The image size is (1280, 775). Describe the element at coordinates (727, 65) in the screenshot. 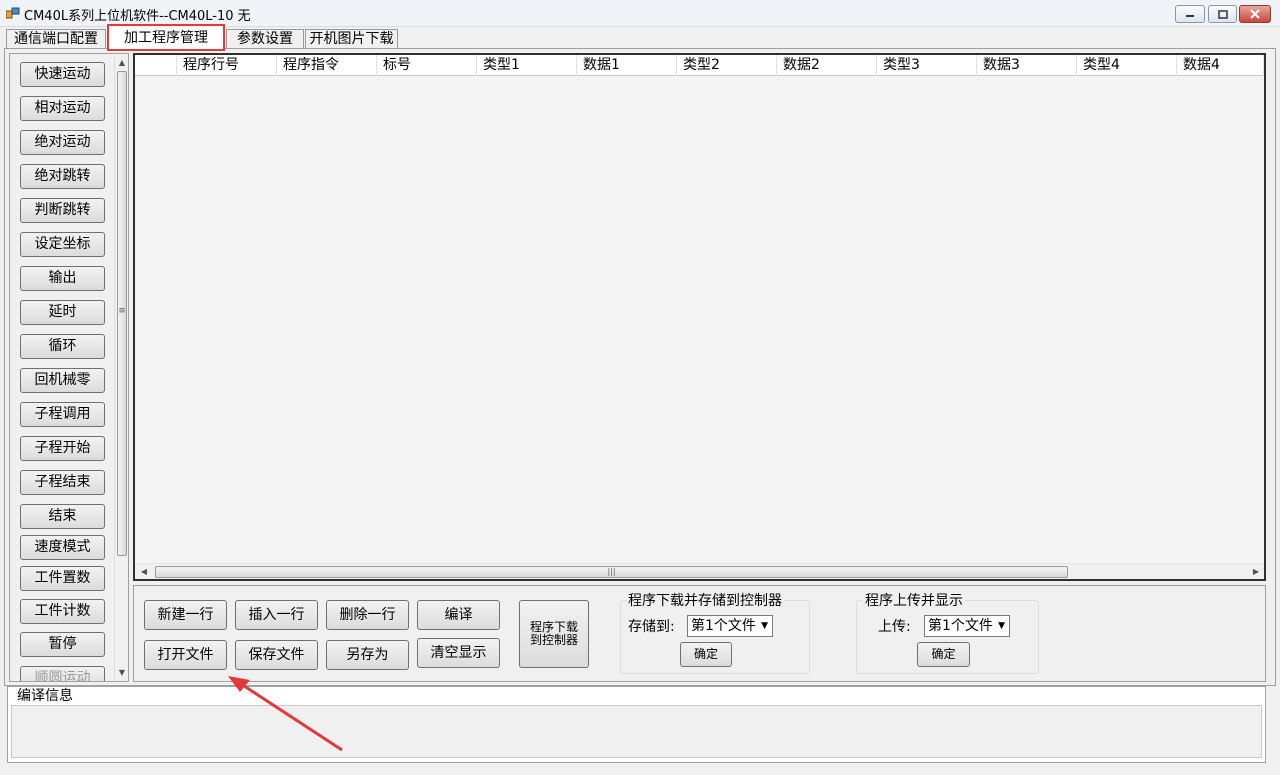

I see `column-header: 类型2` at that location.